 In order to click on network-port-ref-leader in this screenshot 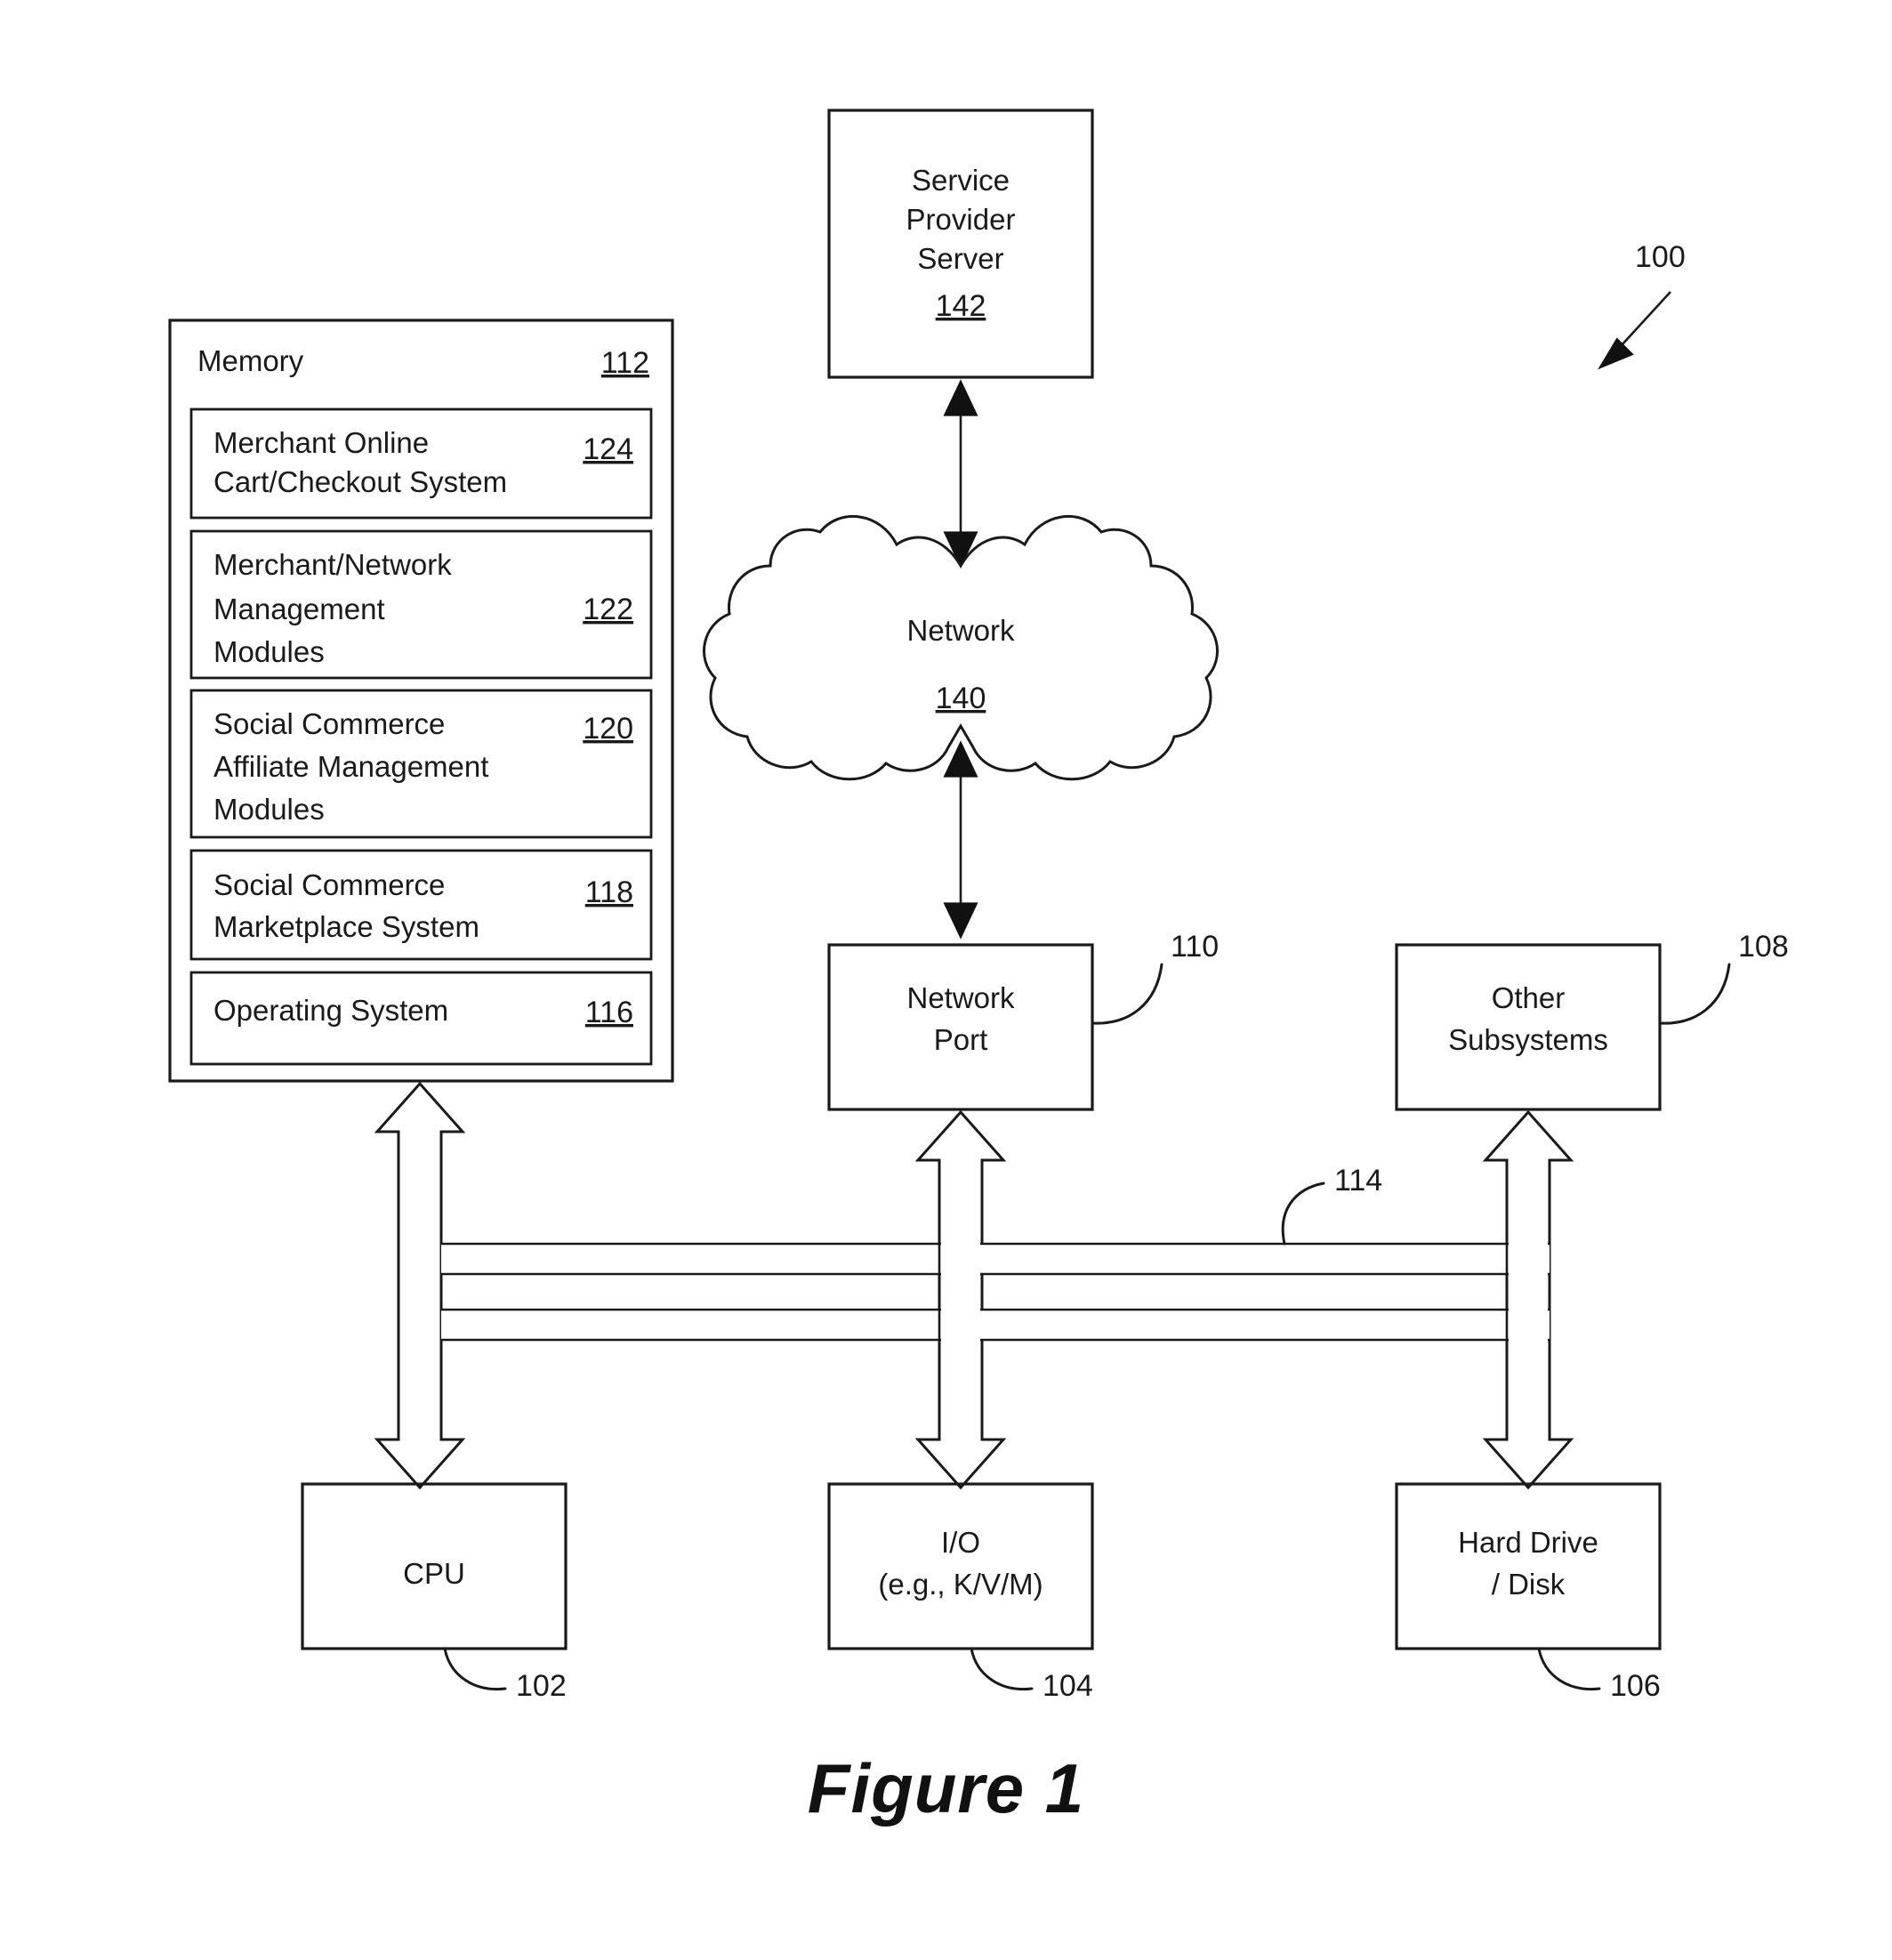, I will do `click(1127, 994)`.